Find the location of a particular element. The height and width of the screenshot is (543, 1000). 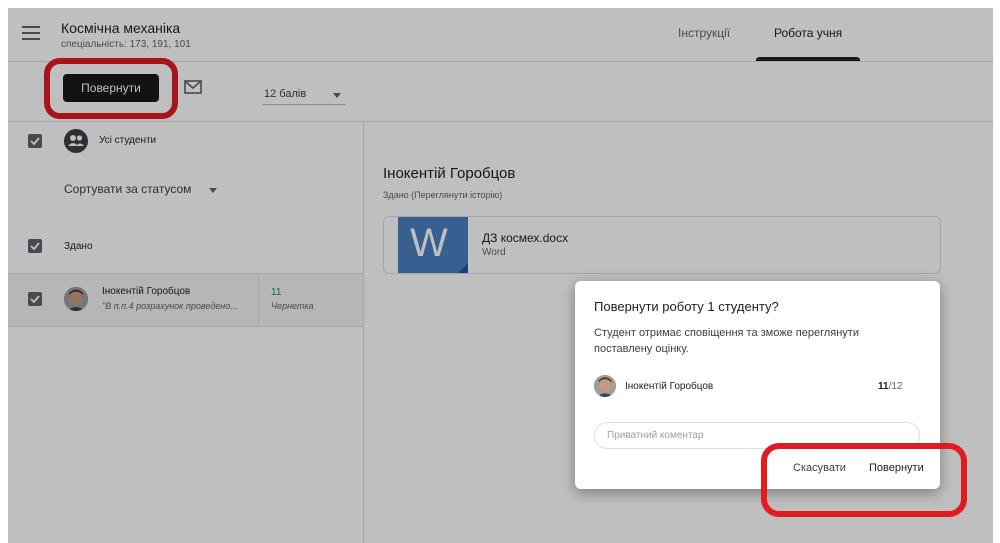

avatar is located at coordinates (605, 386).